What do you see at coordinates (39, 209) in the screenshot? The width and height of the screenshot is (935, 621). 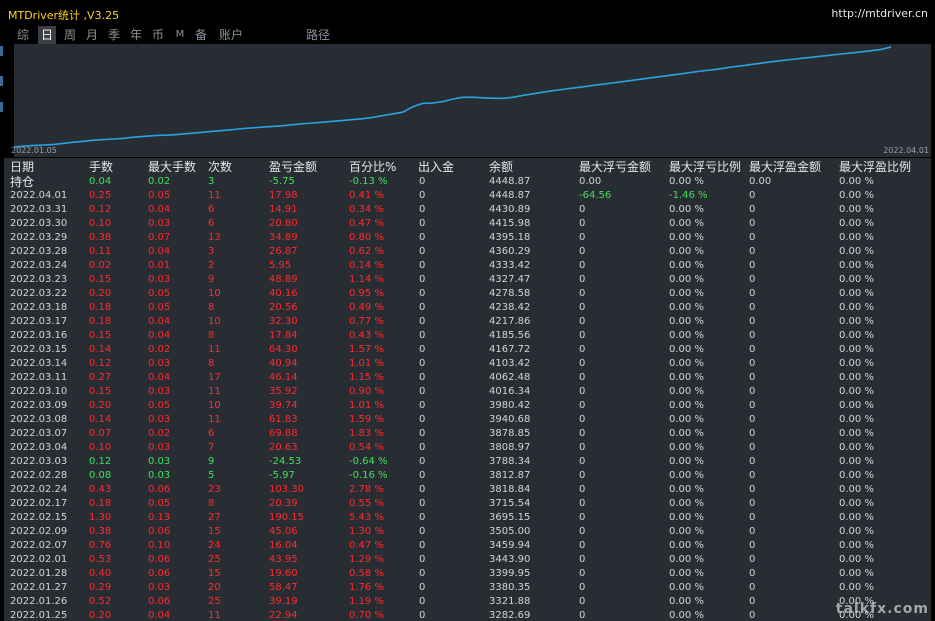 I see `cell-date: 2022.03.31` at bounding box center [39, 209].